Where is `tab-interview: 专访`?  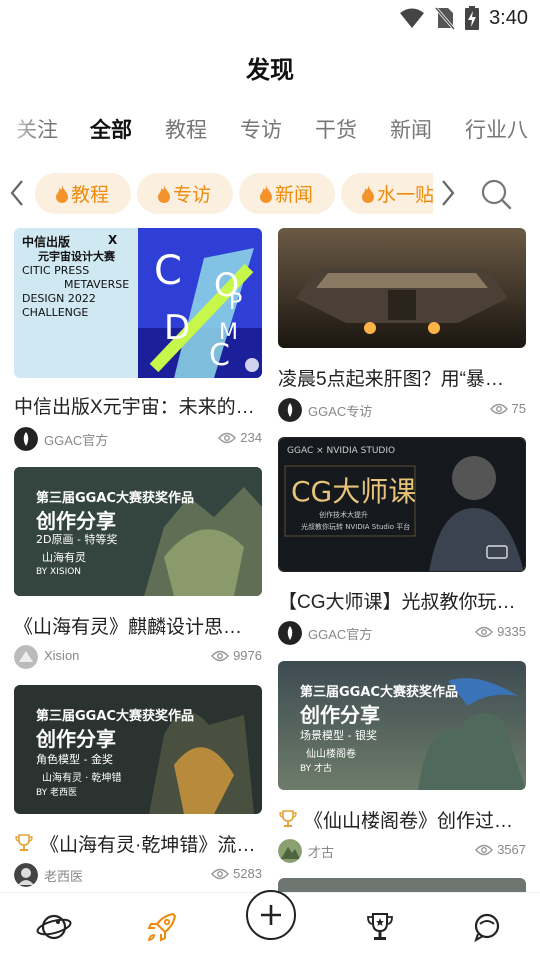
tab-interview: 专访 is located at coordinates (261, 129).